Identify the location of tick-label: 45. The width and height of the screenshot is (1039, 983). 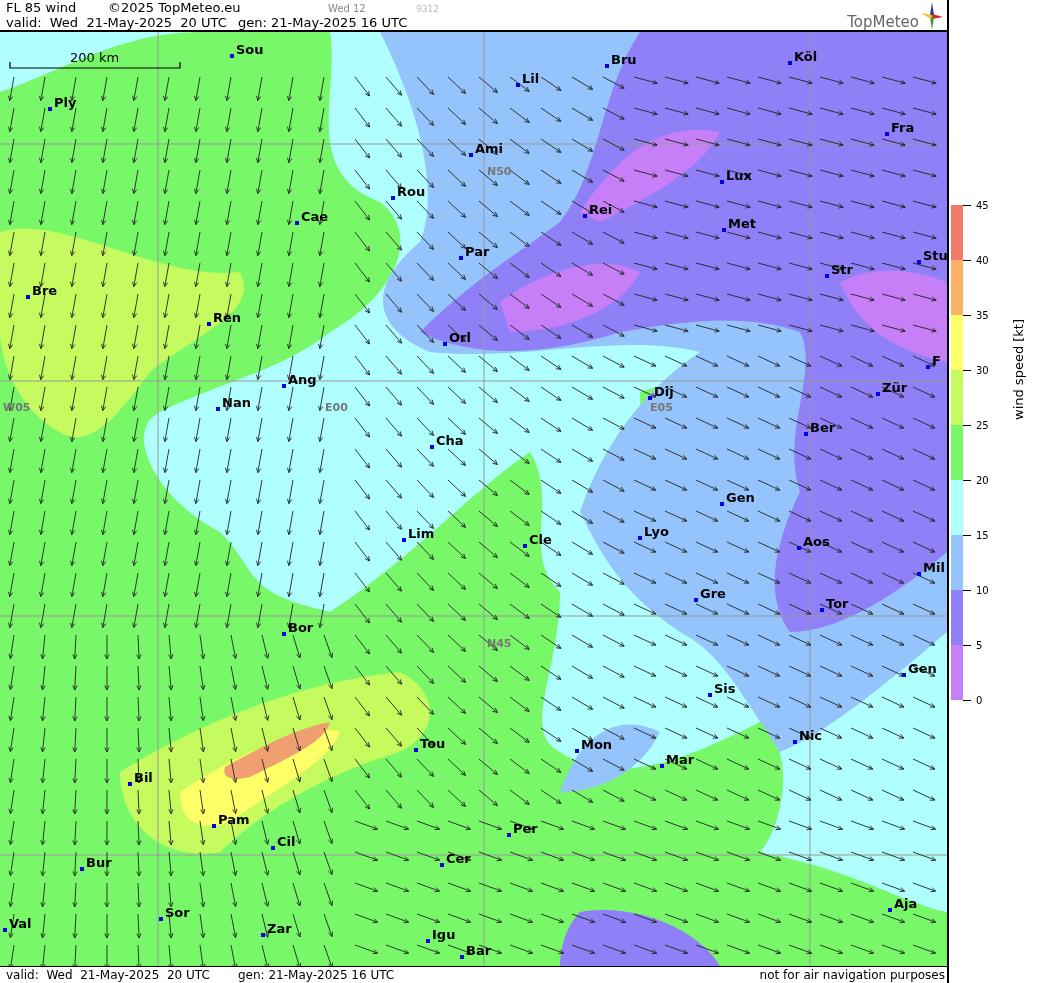
(982, 205).